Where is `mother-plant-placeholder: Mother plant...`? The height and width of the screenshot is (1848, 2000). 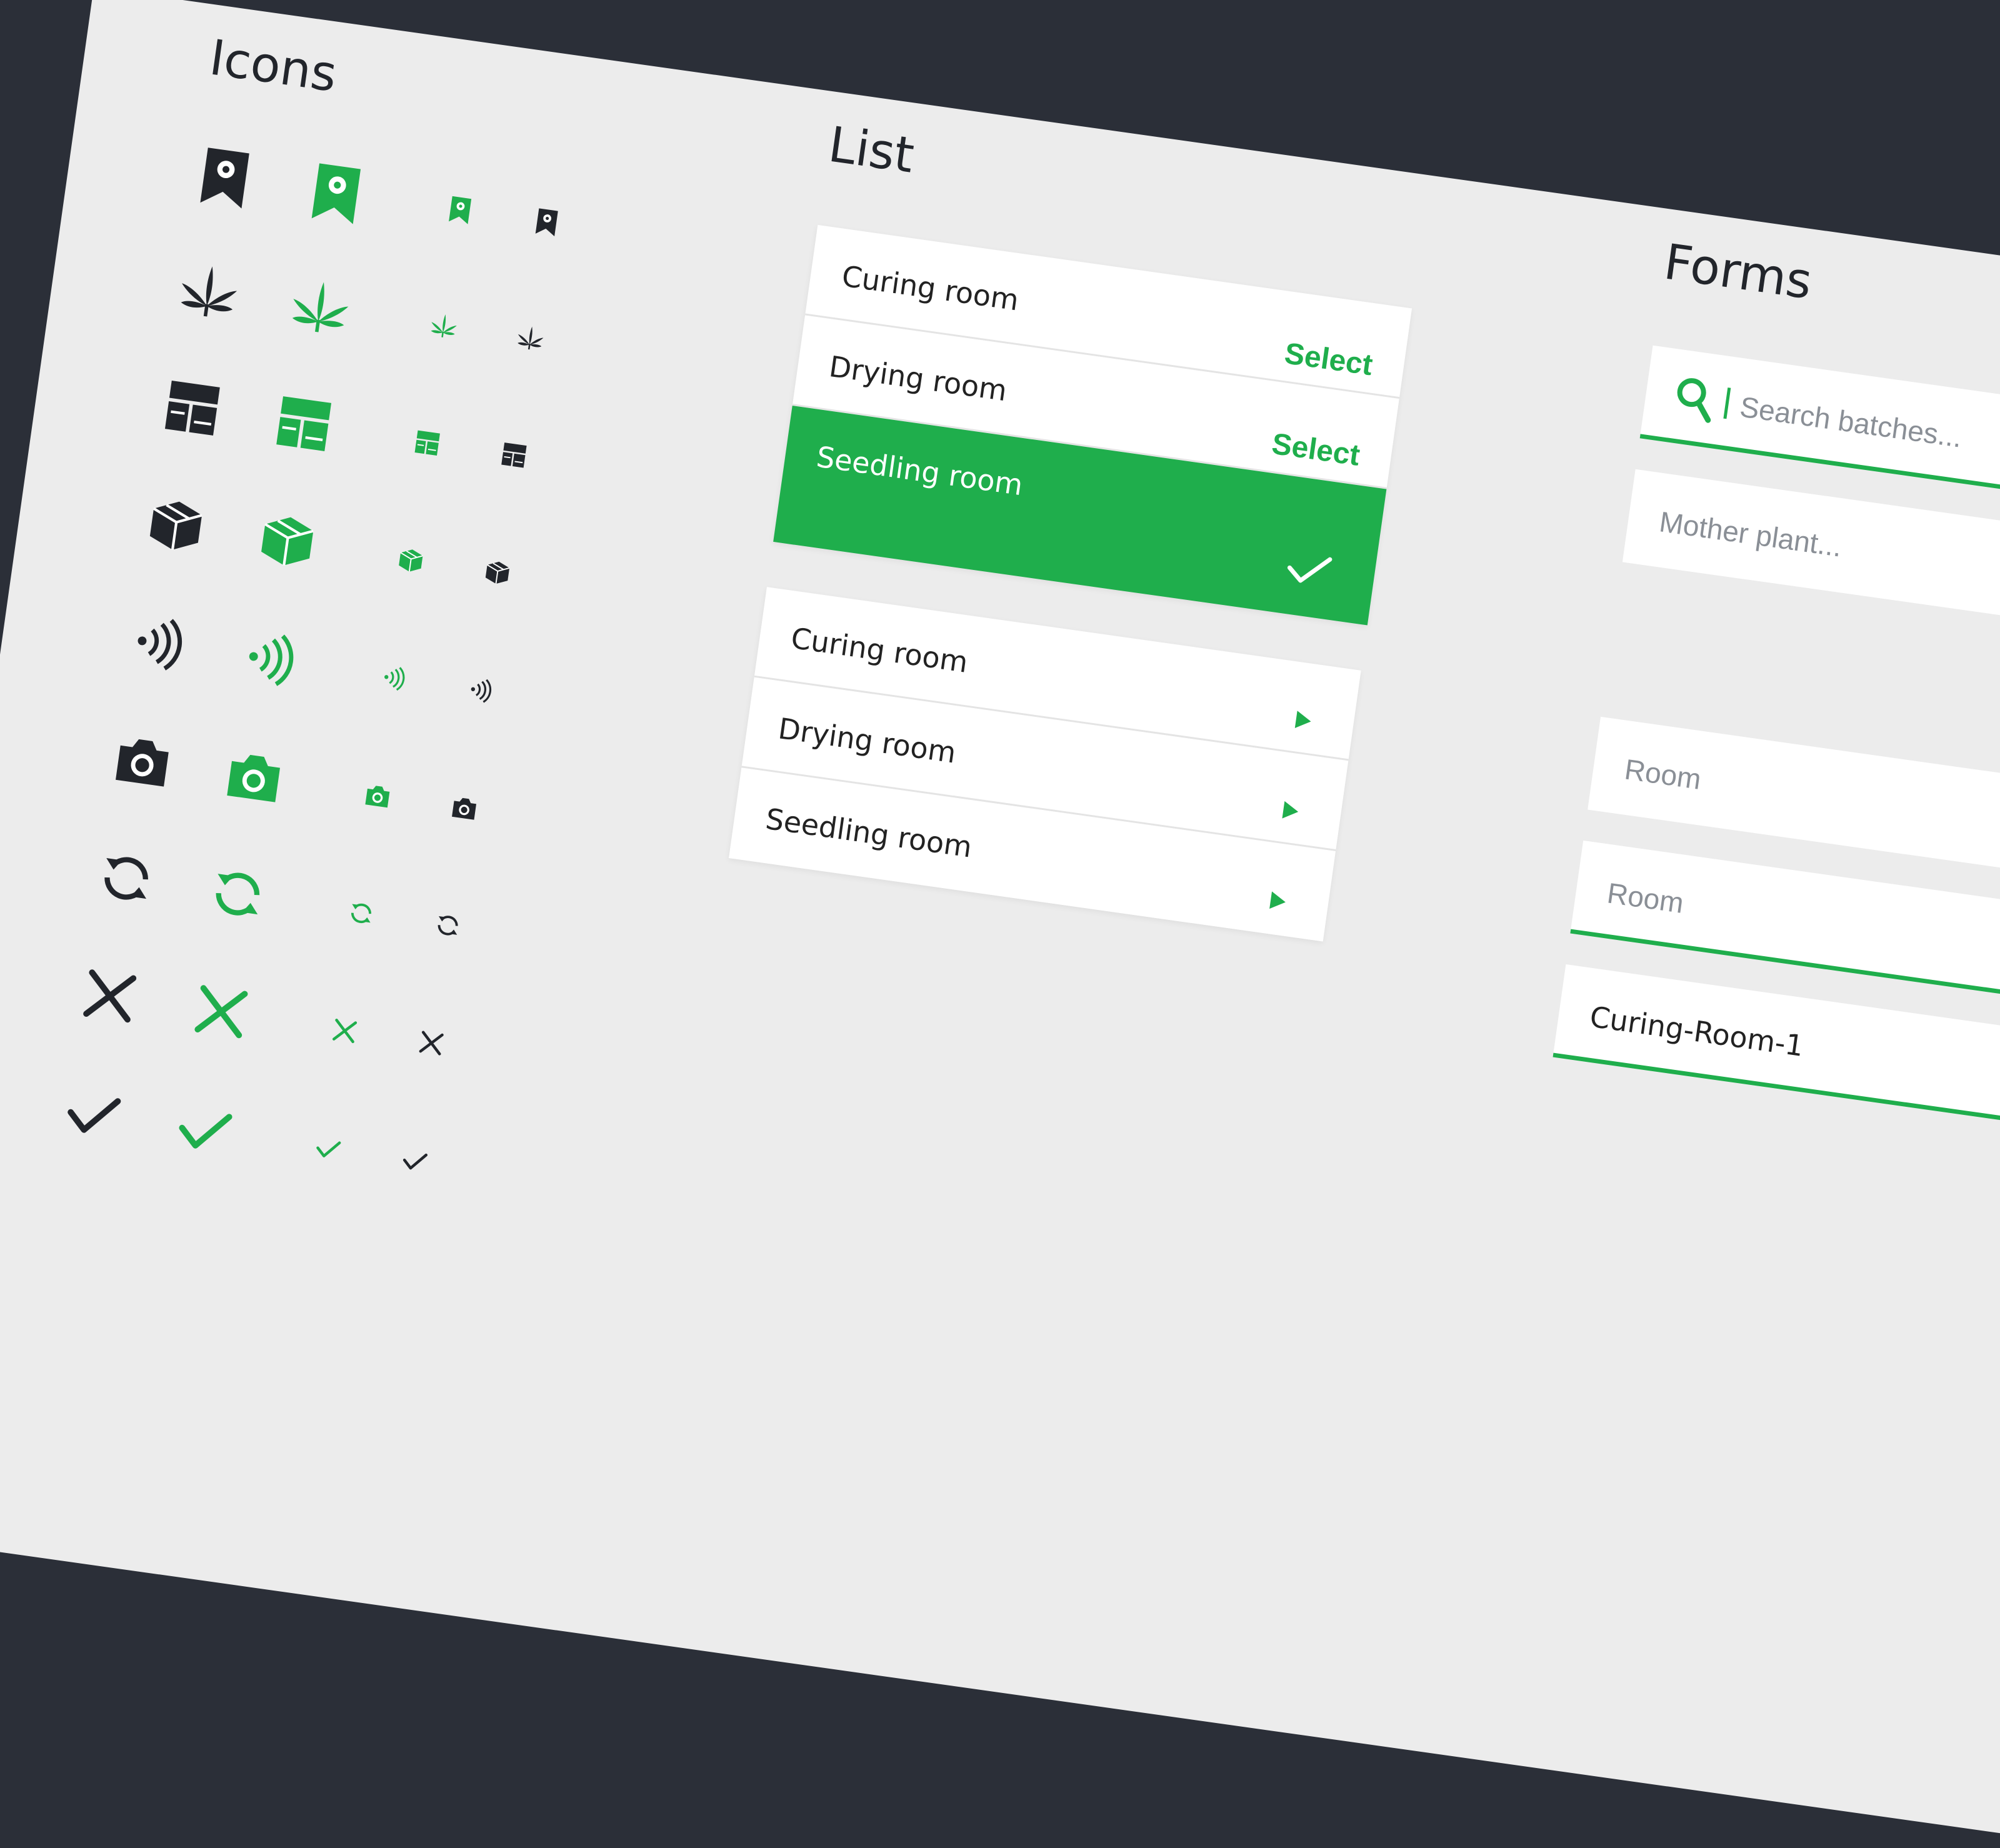
mother-plant-placeholder: Mother plant... is located at coordinates (1750, 534).